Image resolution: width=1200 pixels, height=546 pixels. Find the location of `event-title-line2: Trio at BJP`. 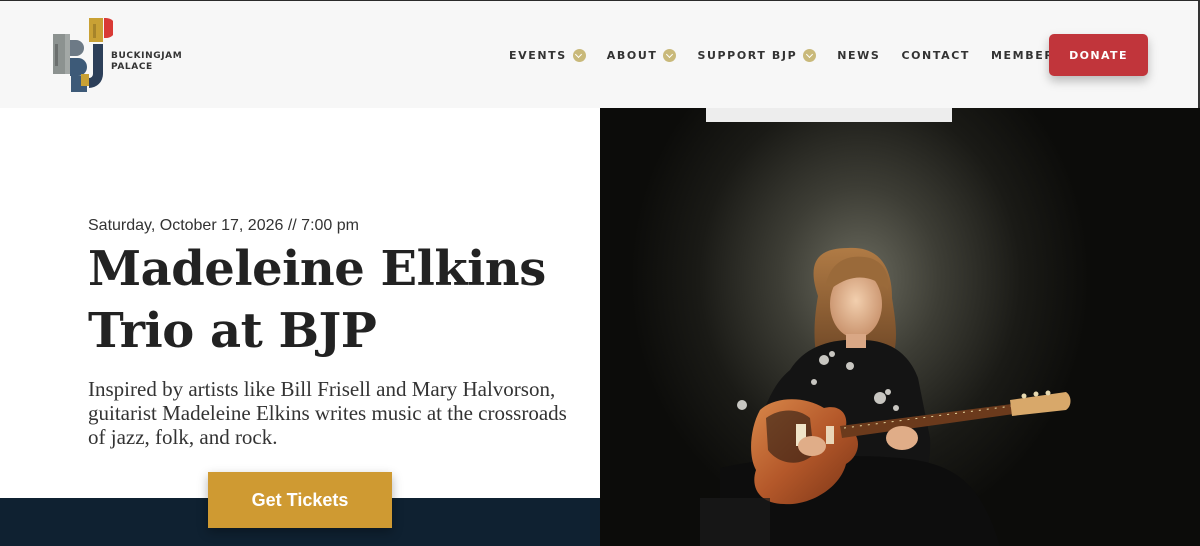

event-title-line2: Trio at BJP is located at coordinates (232, 331).